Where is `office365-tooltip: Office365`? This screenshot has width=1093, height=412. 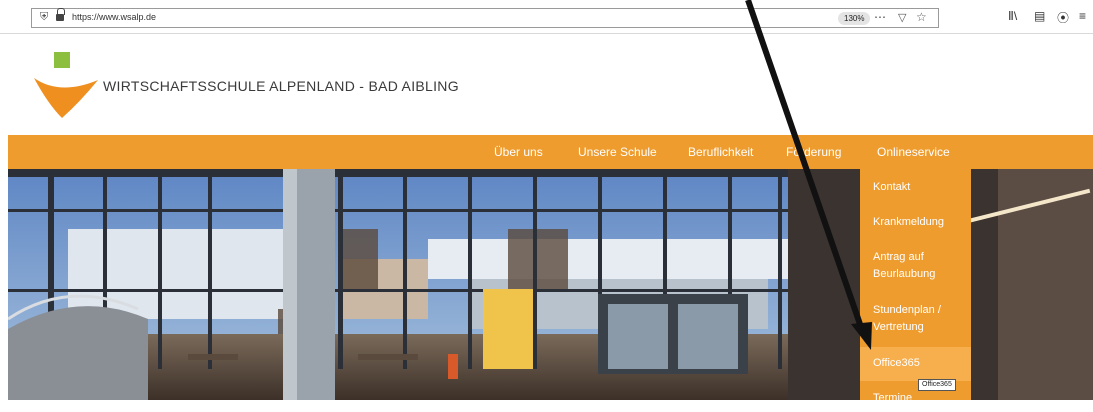 office365-tooltip: Office365 is located at coordinates (937, 385).